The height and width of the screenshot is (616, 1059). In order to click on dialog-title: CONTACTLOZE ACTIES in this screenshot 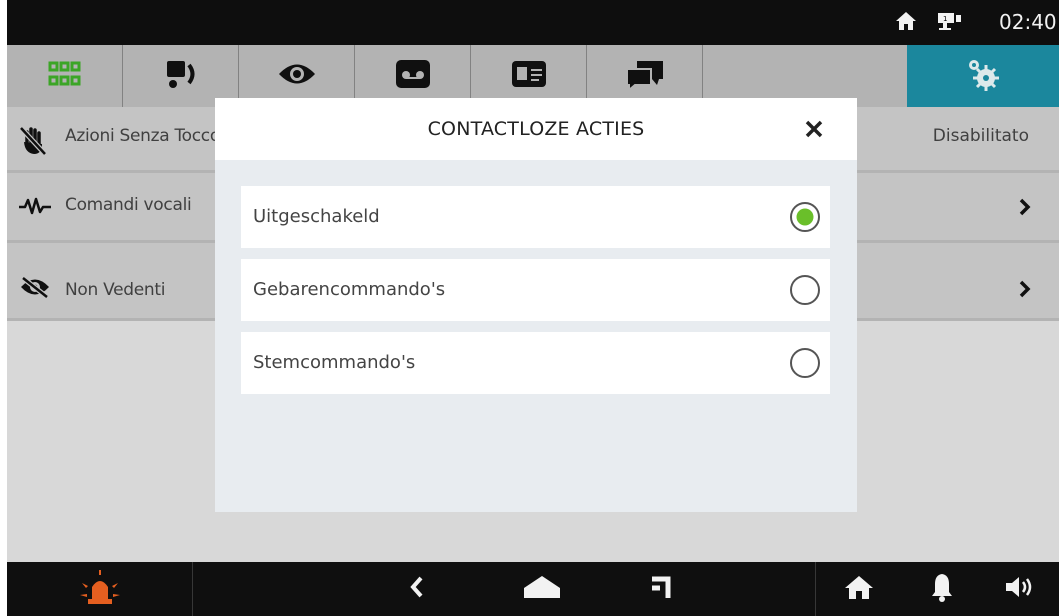, I will do `click(536, 129)`.